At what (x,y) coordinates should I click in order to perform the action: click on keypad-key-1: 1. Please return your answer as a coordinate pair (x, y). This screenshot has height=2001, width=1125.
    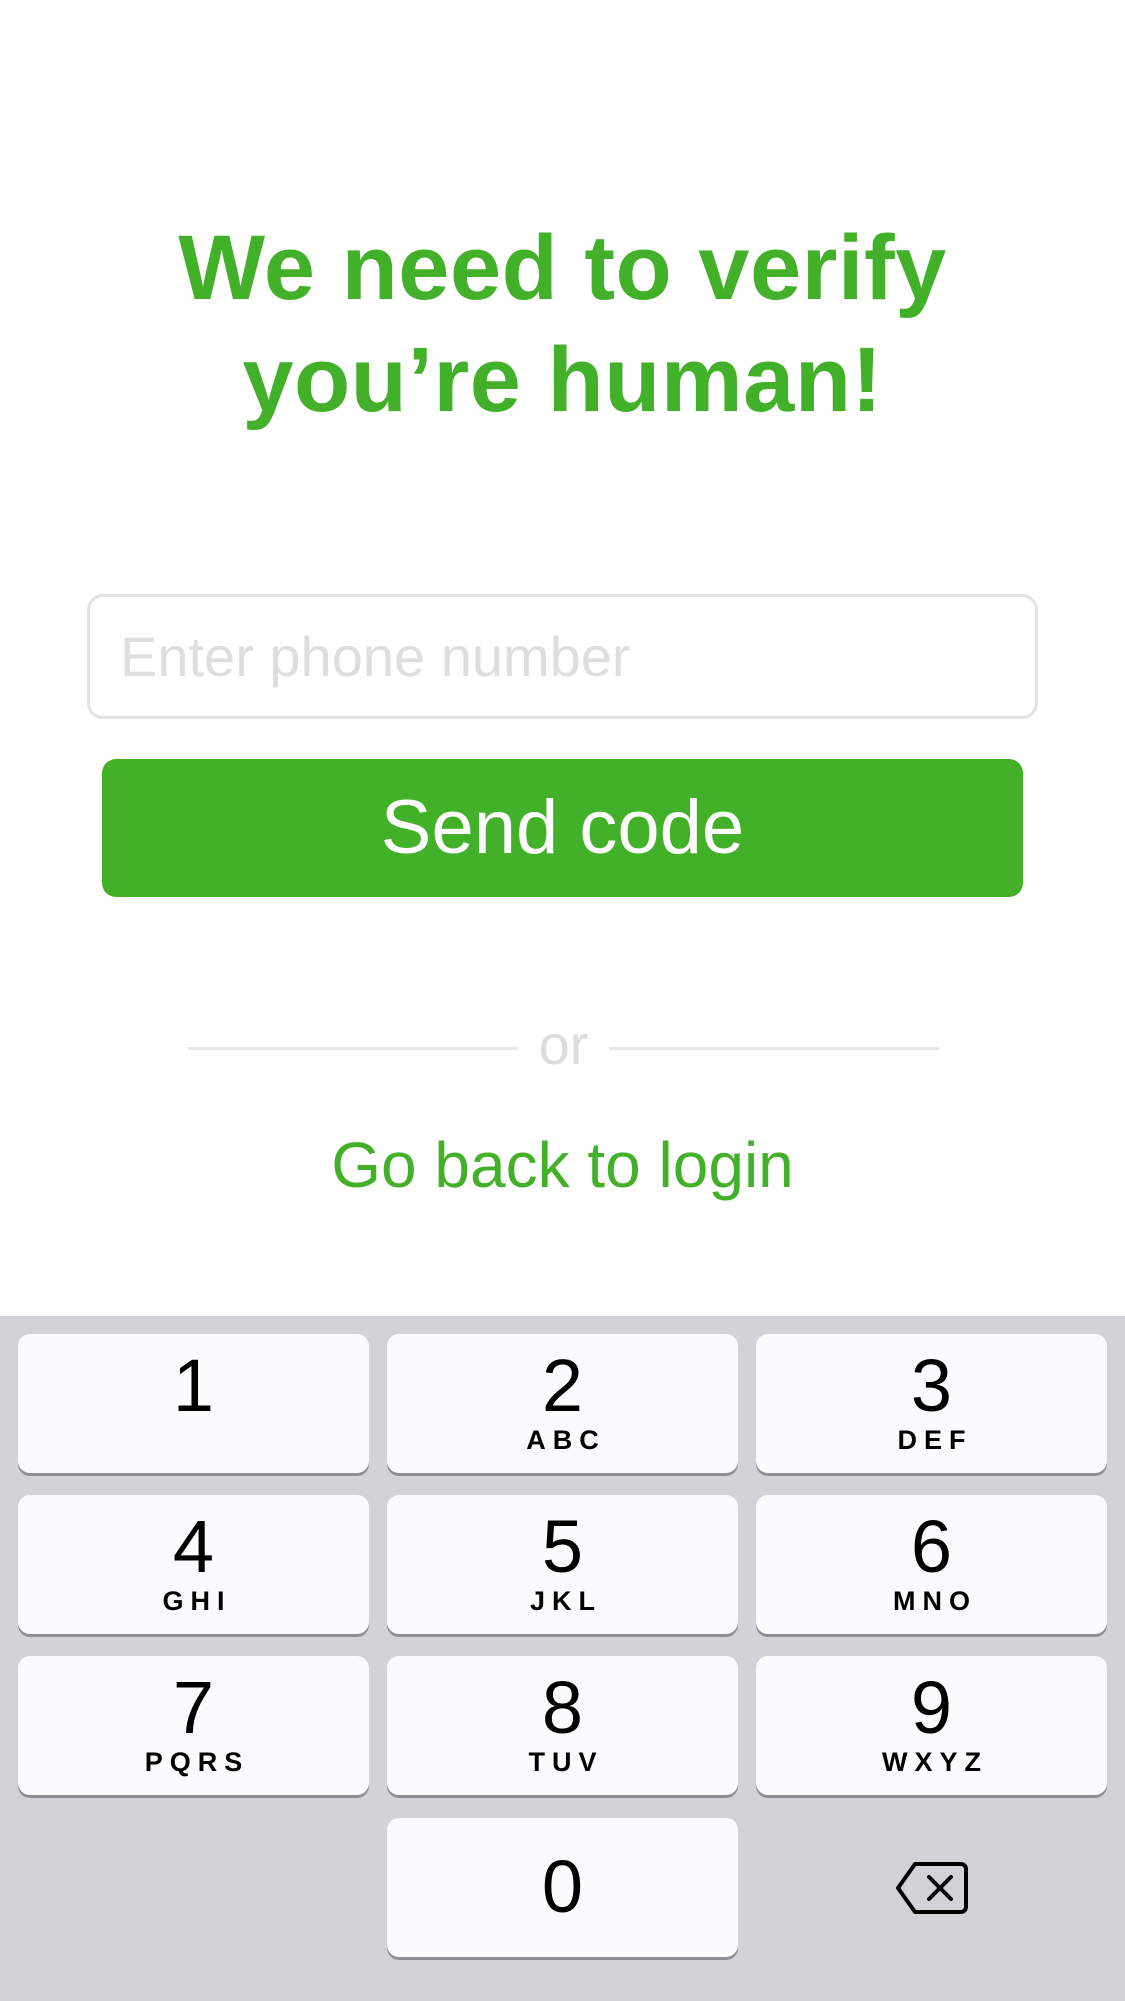
    Looking at the image, I should click on (193, 1403).